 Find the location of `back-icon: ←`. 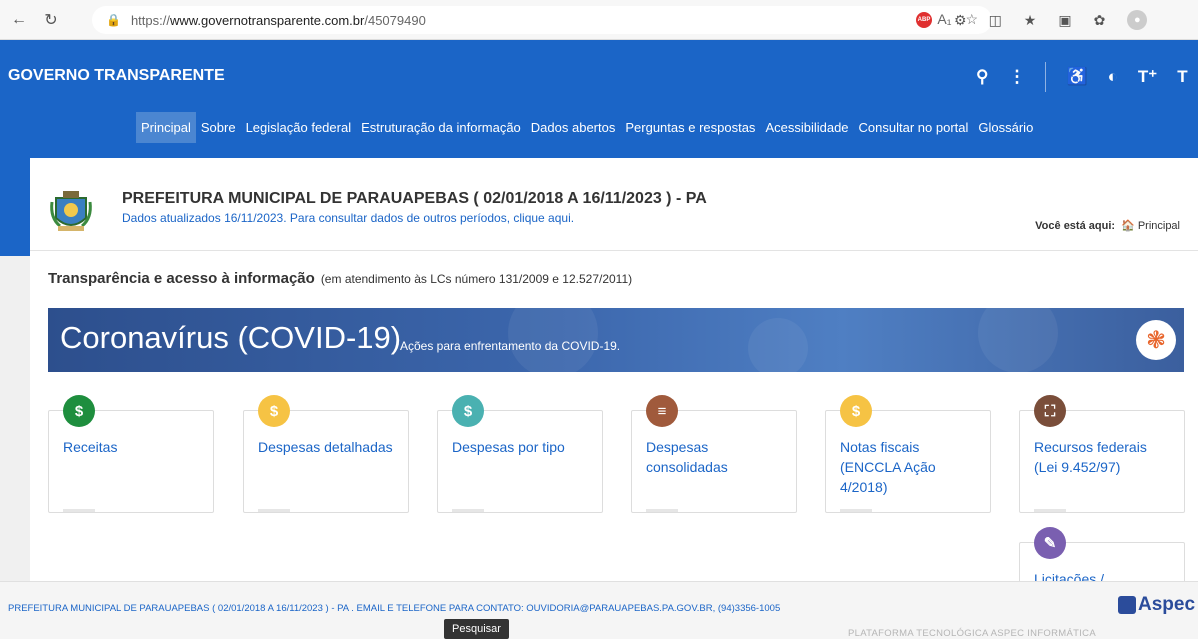

back-icon: ← is located at coordinates (19, 20).